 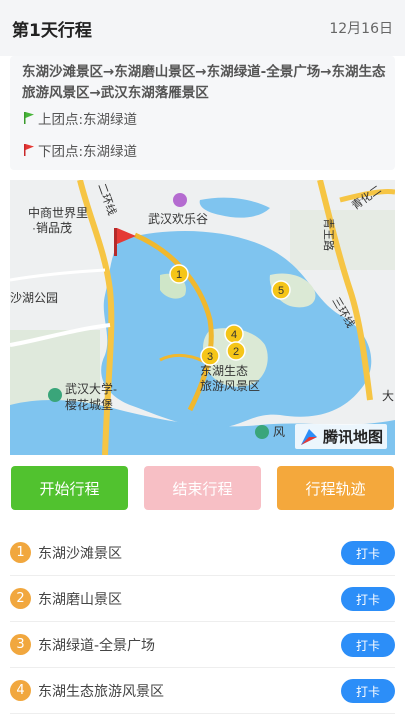 I want to click on green-flag-icon, so click(x=29, y=118).